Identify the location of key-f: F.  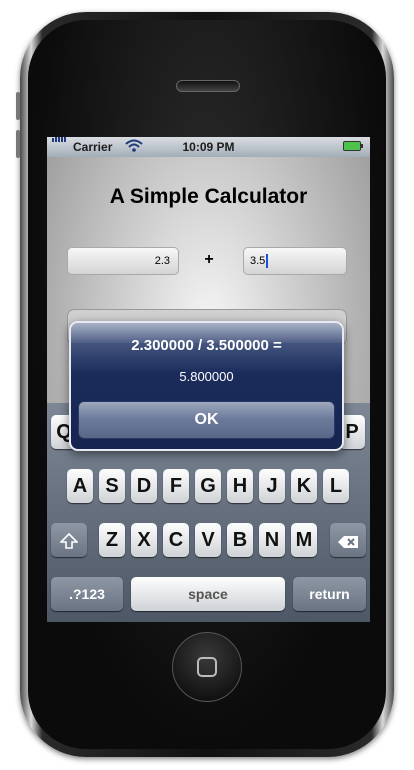
(176, 486).